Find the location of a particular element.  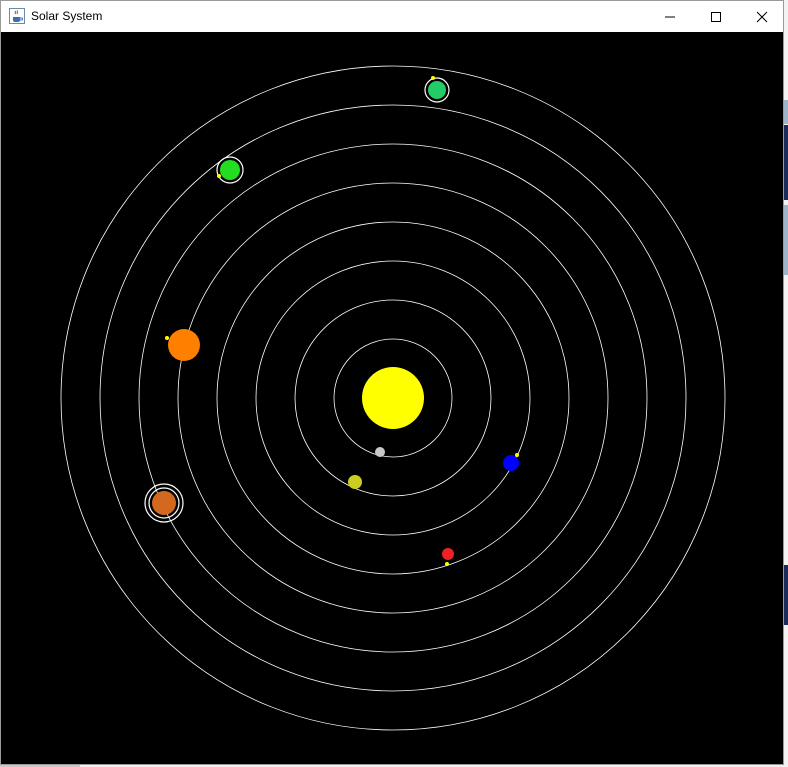

minimize-button is located at coordinates (670, 16).